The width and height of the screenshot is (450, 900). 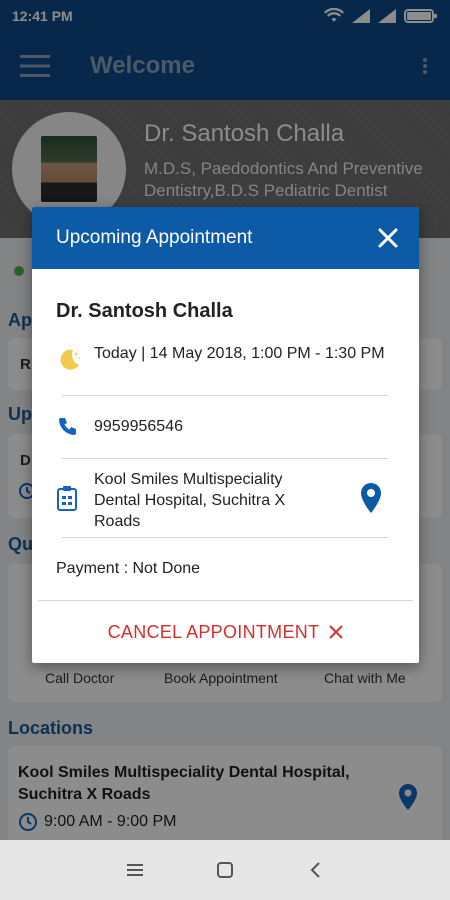 I want to click on appointment-datetime: Today | 14 May 2018, 1:00 PM - 1:30 PM, so click(x=239, y=353).